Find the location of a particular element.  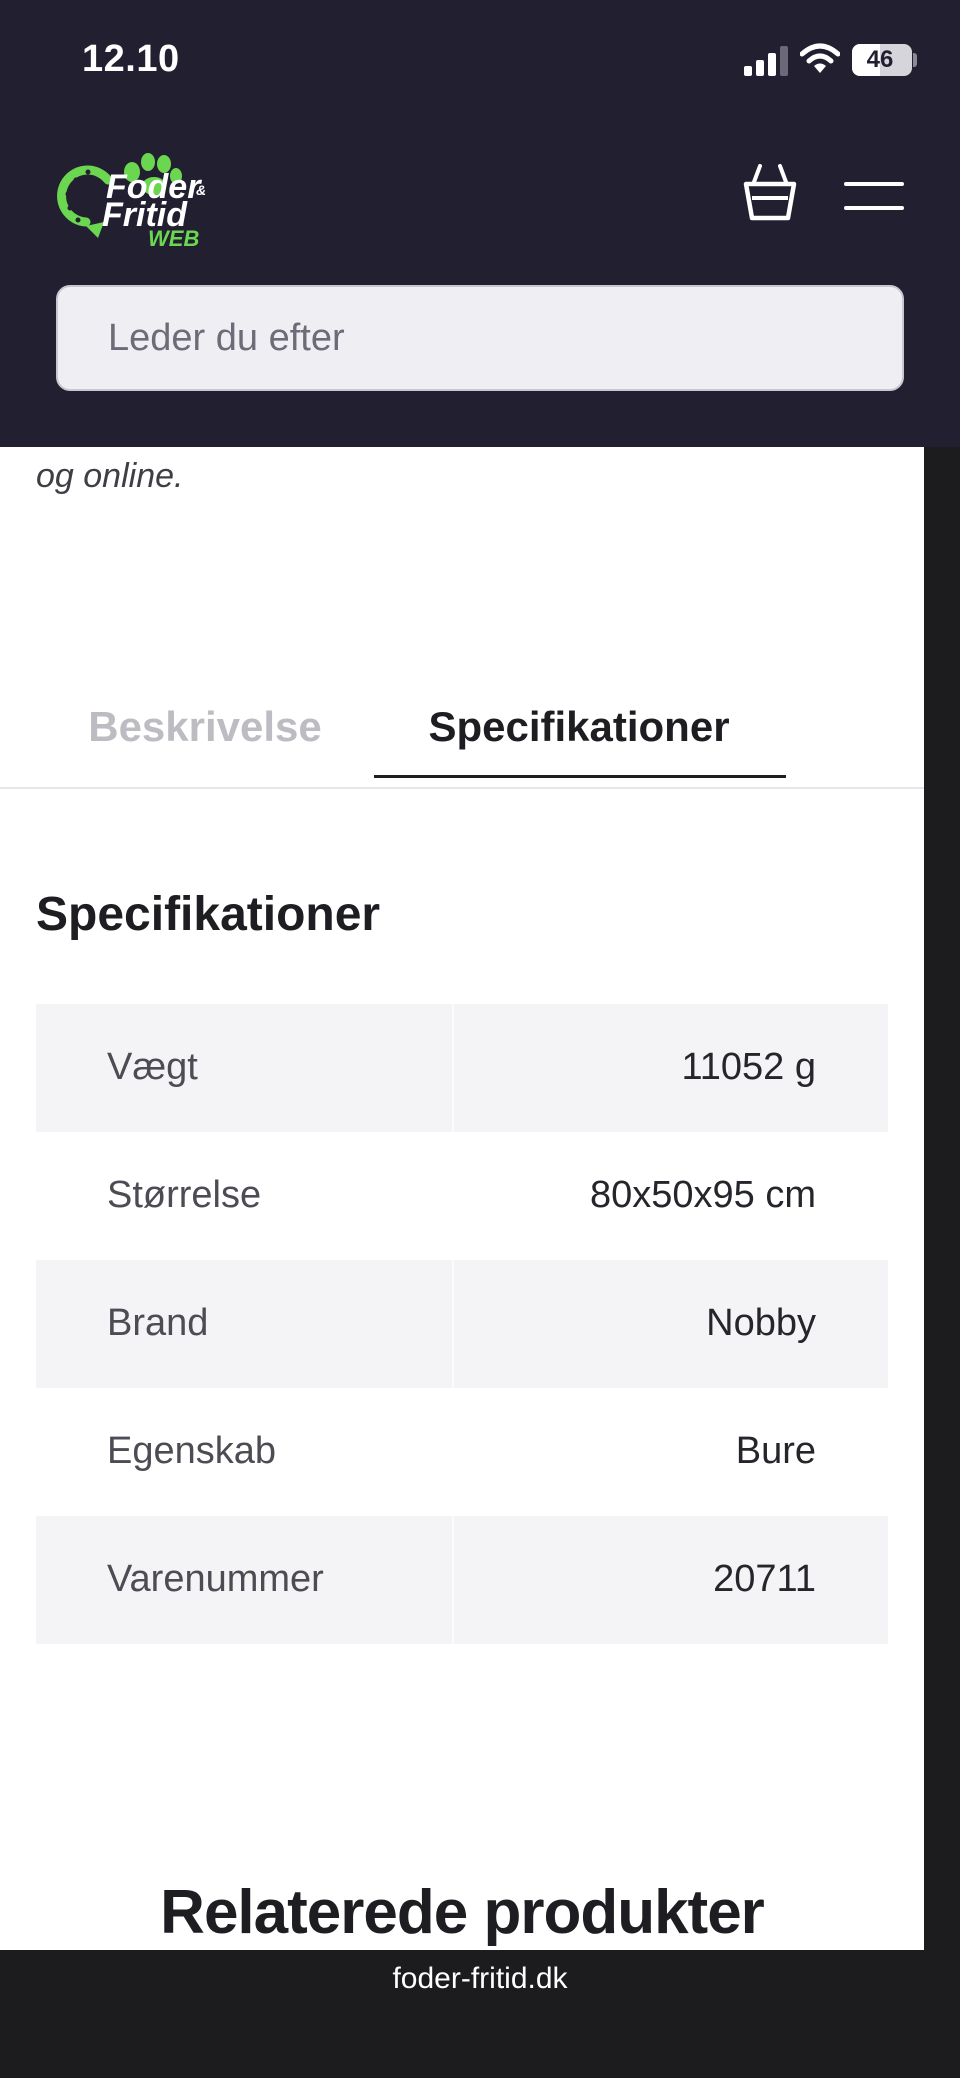

search-input: Leder du efter is located at coordinates (480, 338).